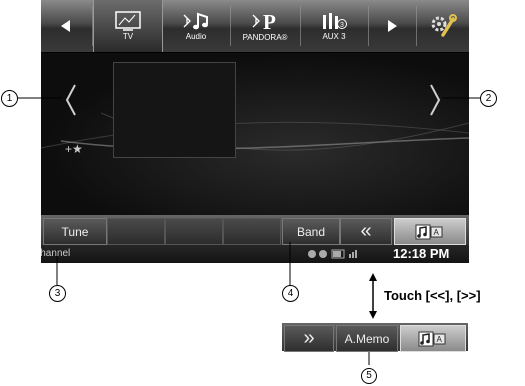  I want to click on source-pandora-button: P PANDORA®, so click(265, 26).